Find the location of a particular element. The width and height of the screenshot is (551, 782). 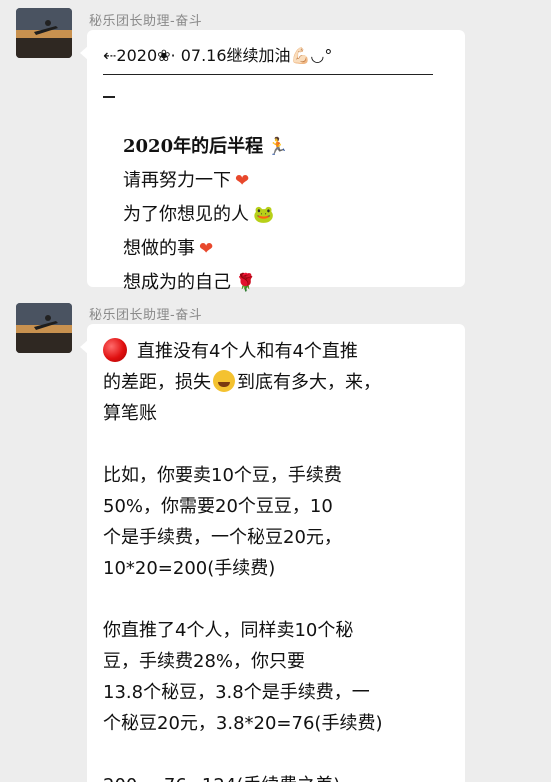

crying-laughing-icon is located at coordinates (224, 381).